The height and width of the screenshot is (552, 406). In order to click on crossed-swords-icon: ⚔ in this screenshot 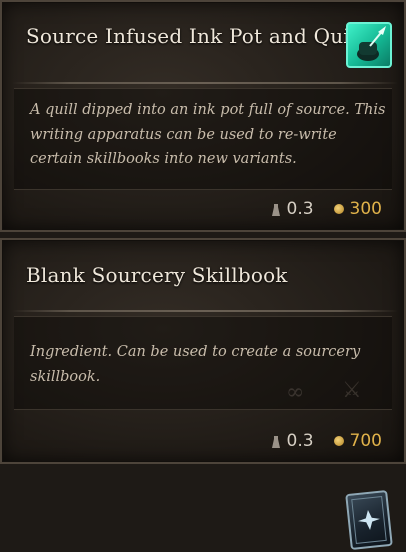, I will do `click(352, 390)`.